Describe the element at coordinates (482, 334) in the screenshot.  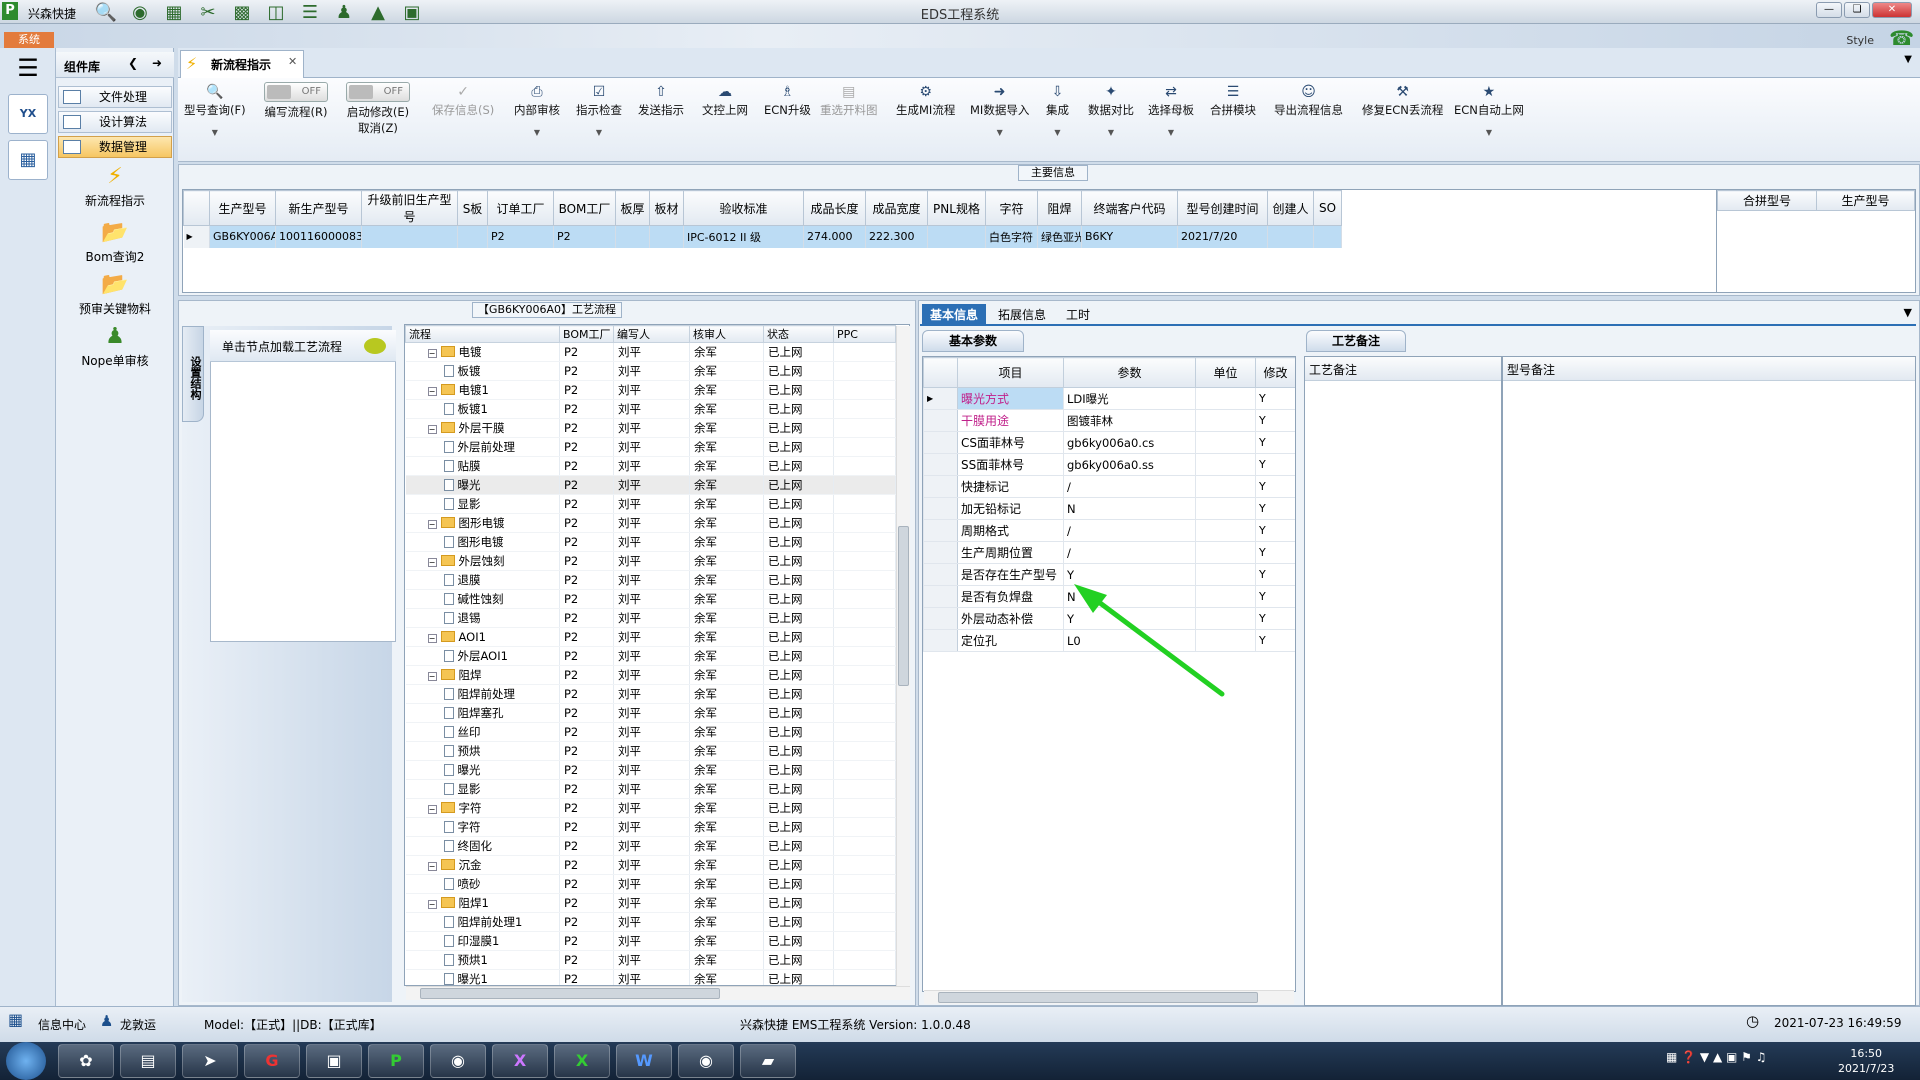
I see `column-header: 流程` at that location.